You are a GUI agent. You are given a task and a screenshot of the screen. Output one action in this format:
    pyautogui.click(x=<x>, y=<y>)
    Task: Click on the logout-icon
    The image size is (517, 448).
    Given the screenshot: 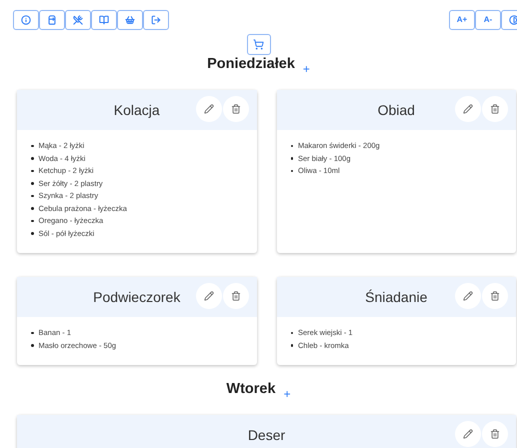 What is the action you would take?
    pyautogui.click(x=156, y=20)
    